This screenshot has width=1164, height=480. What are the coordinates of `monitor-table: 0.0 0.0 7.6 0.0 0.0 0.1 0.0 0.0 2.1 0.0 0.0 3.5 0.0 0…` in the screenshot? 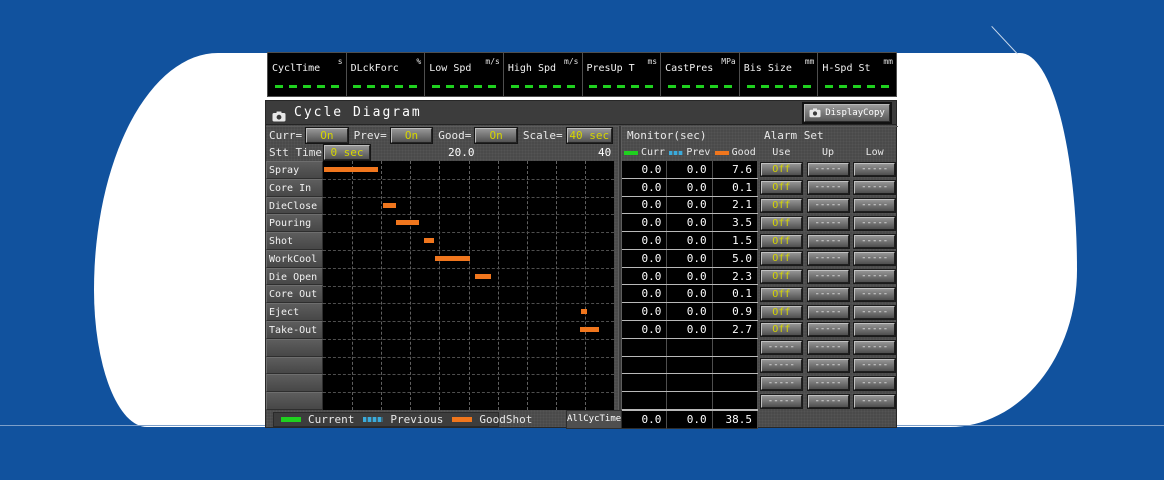 It's located at (690, 285).